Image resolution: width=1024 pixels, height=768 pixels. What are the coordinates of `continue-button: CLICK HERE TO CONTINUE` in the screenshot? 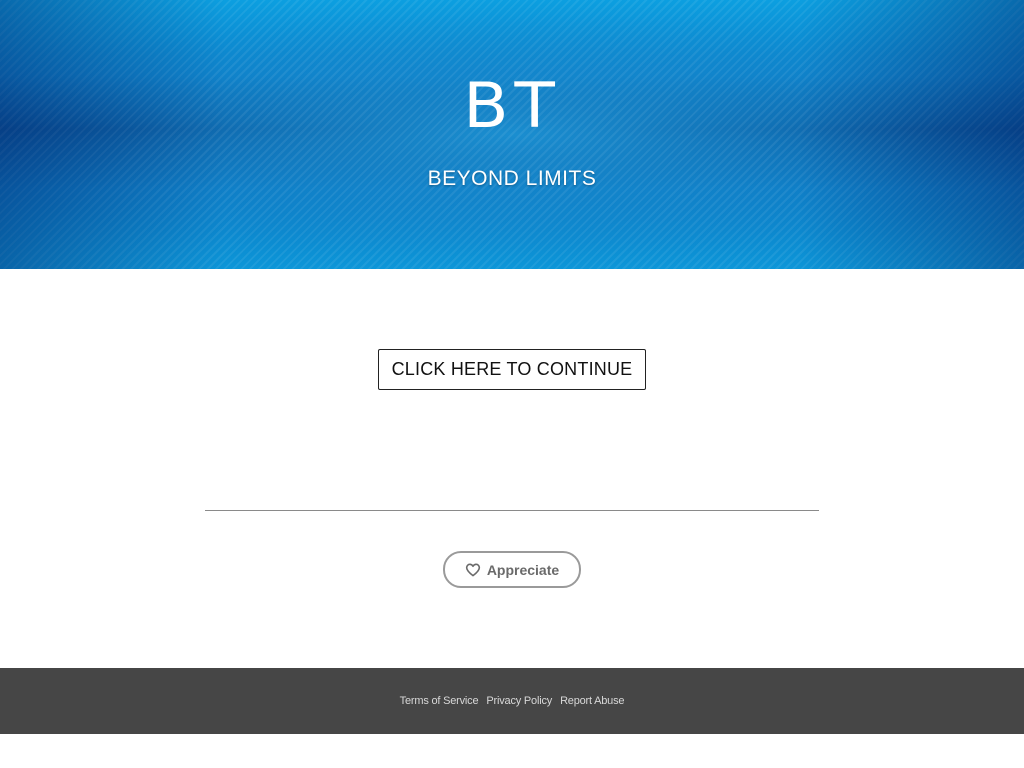 It's located at (512, 369).